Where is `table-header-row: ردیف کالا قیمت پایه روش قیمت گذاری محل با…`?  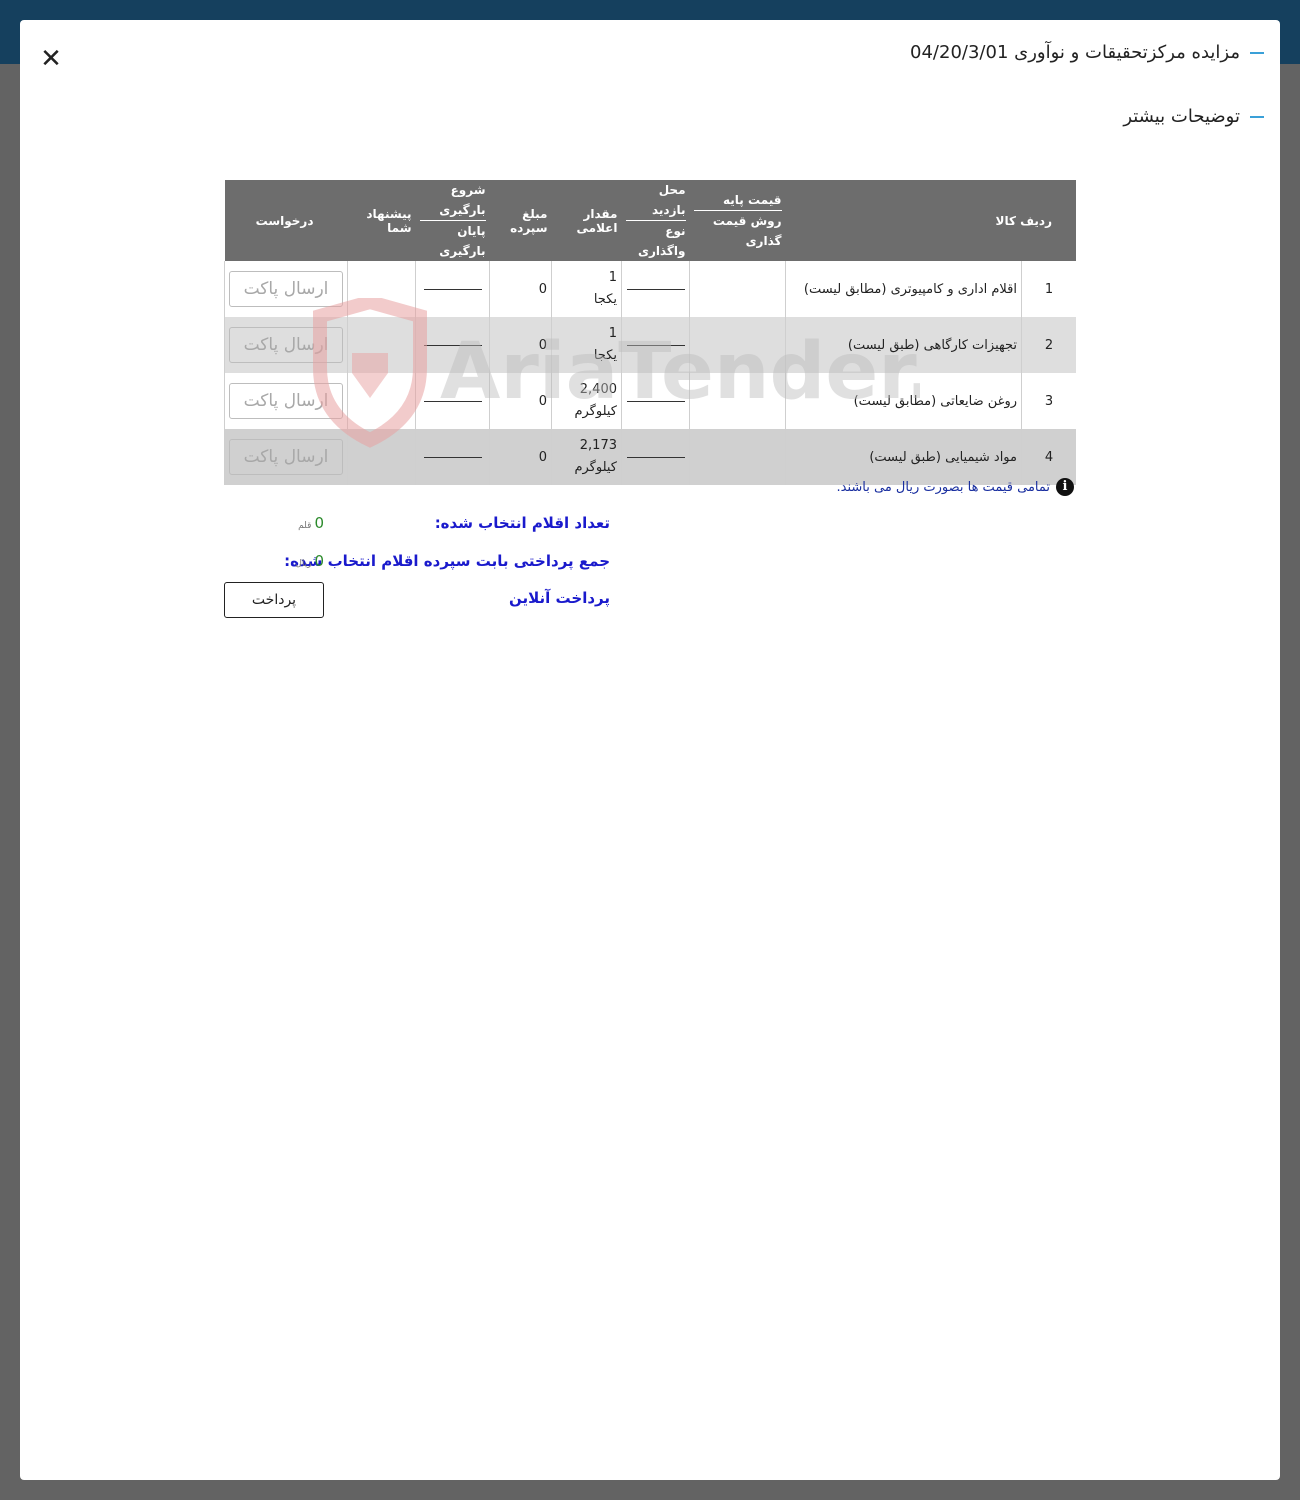
table-header-row: ردیف کالا قیمت پایه روش قیمت گذاری محل با… is located at coordinates (650, 220).